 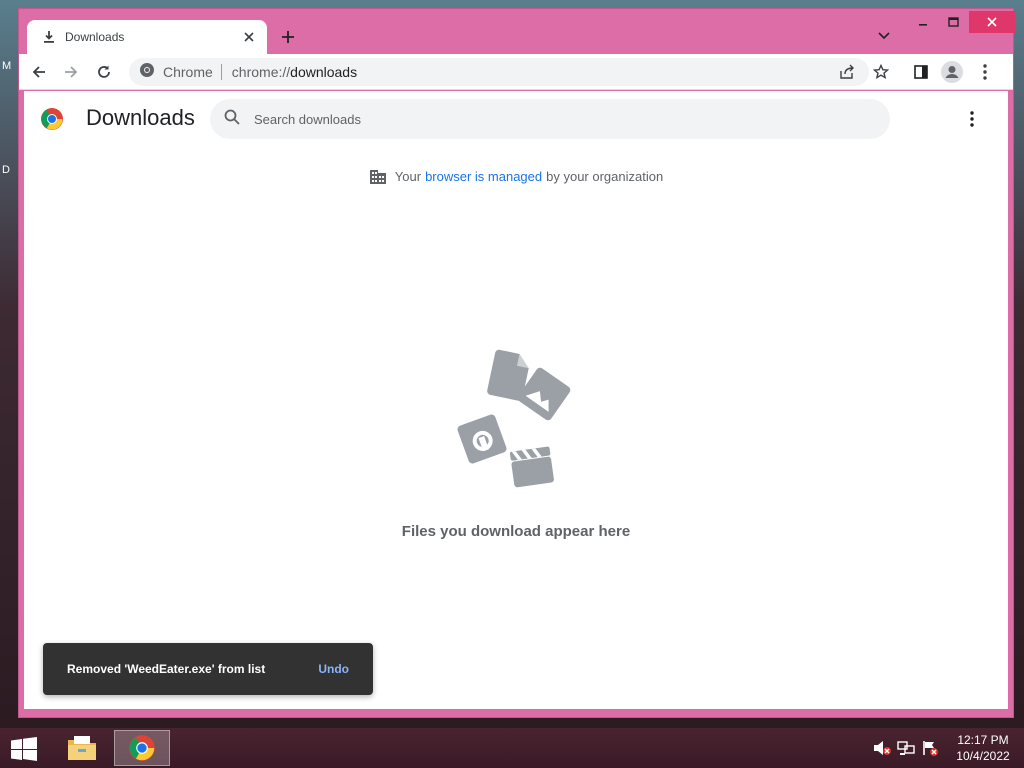 I want to click on download-icon, so click(x=49, y=37).